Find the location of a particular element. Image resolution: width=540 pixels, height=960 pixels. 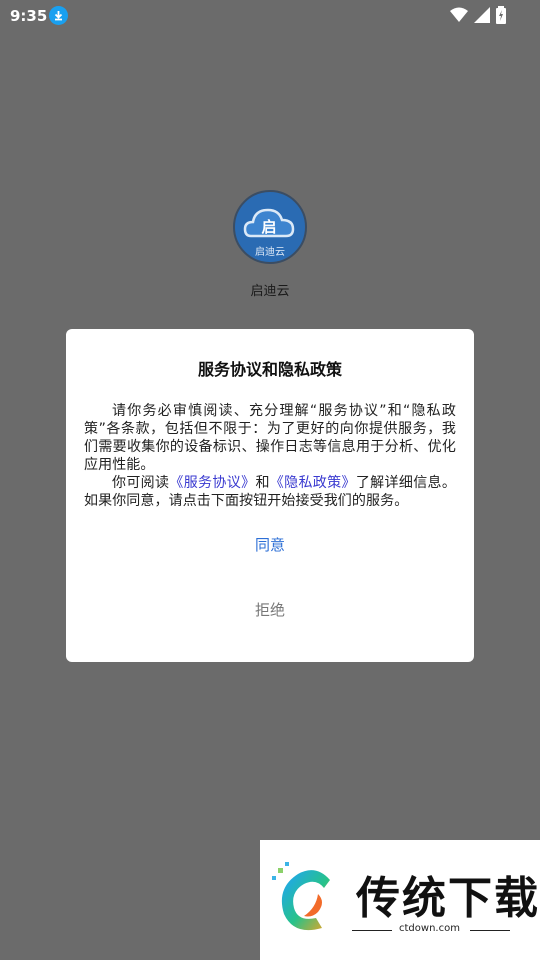

download-icon is located at coordinates (58, 15).